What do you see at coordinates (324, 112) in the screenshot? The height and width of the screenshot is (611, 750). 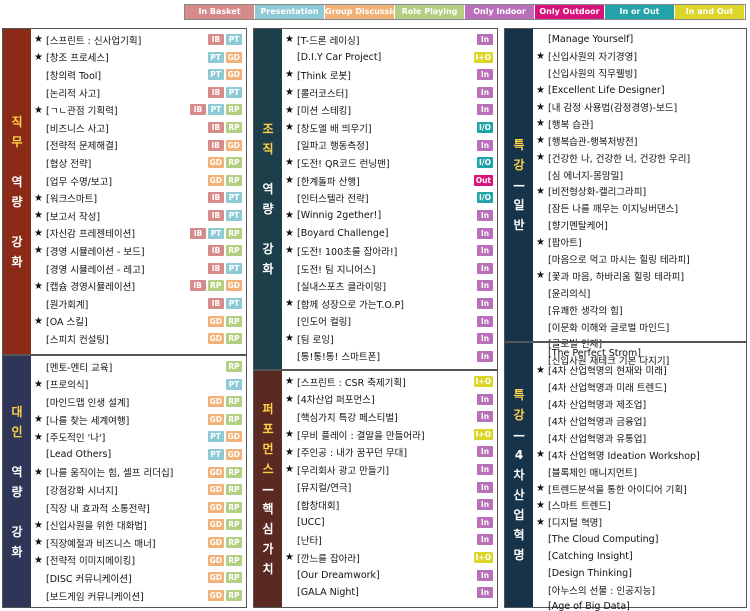 I see `item-title: [미션 스테킹]` at bounding box center [324, 112].